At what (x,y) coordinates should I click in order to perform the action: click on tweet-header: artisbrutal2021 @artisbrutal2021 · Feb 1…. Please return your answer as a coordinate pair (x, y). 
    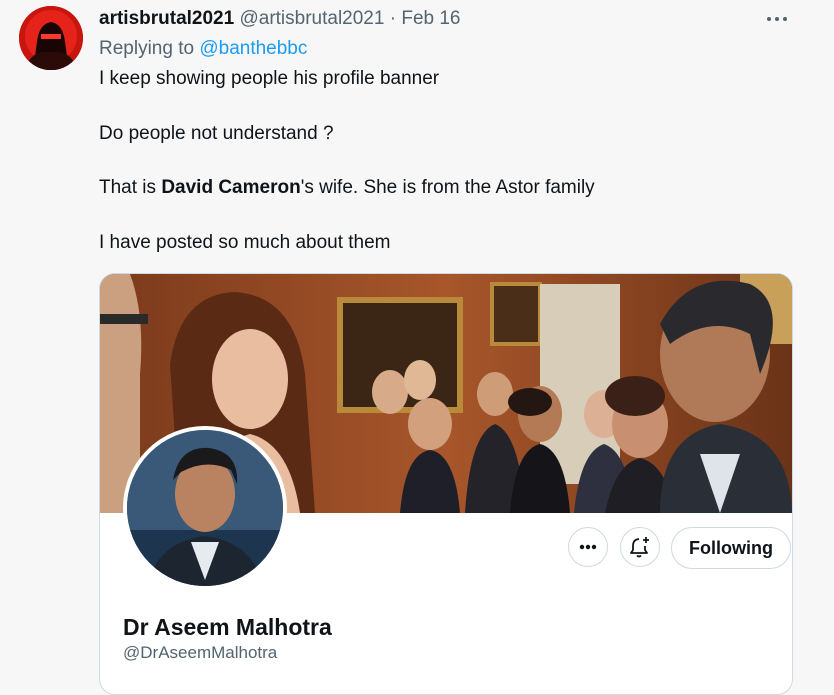
    Looking at the image, I should click on (280, 19).